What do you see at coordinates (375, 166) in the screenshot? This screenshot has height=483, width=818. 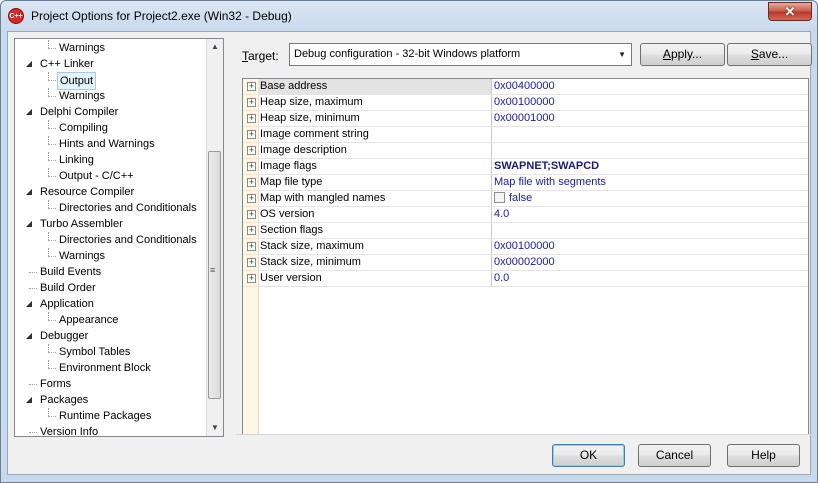 I see `property-name: Image flags` at bounding box center [375, 166].